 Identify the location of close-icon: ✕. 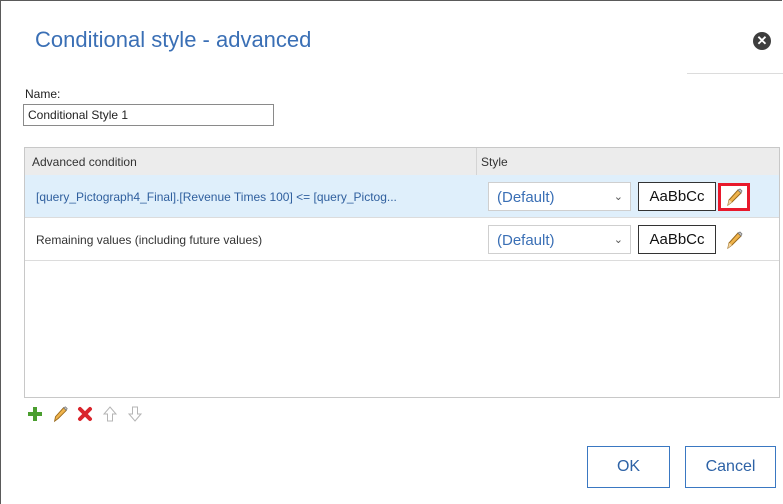
(762, 41).